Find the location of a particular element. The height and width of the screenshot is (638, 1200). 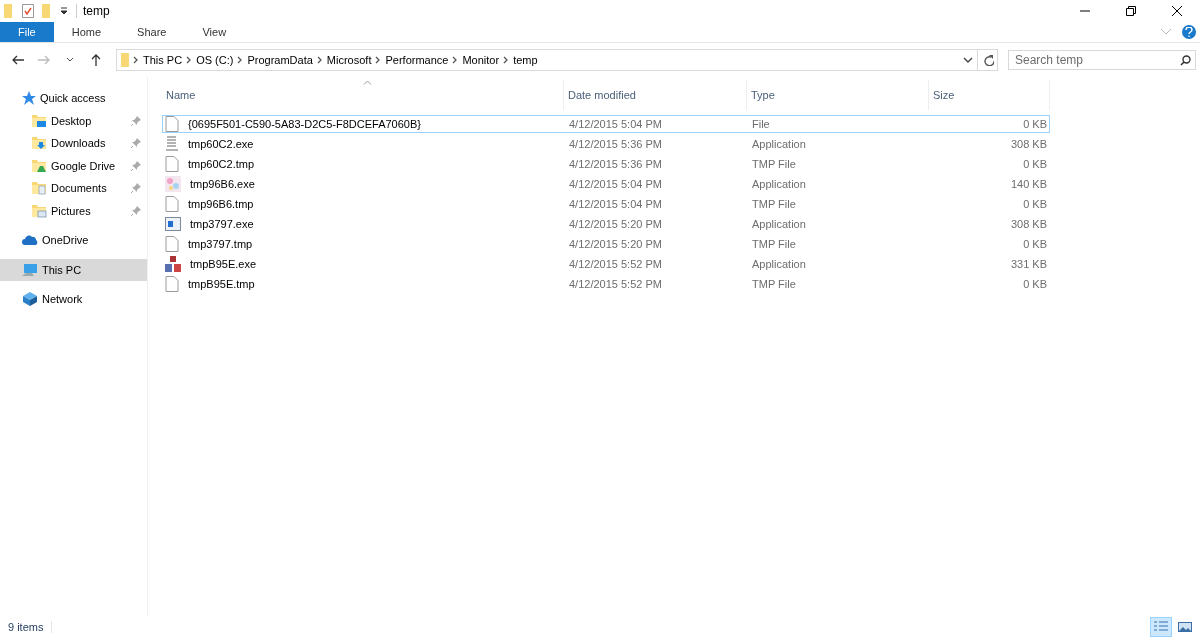

file-name: tmp96B6.exe is located at coordinates (222, 184).